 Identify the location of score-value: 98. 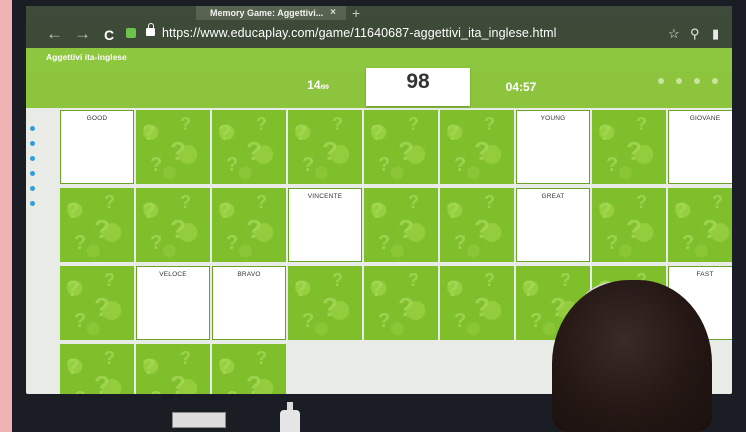
(418, 81).